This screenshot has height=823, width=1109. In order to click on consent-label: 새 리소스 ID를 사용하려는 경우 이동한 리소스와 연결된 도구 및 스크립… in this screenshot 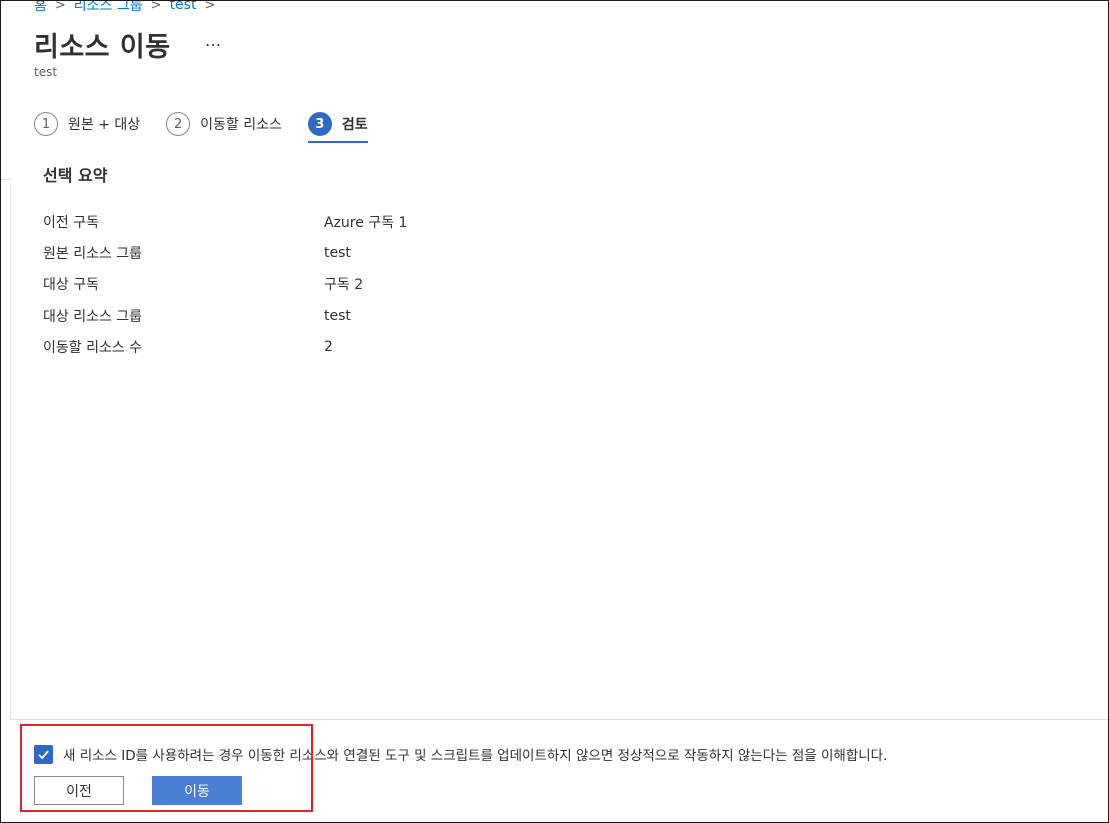, I will do `click(475, 754)`.